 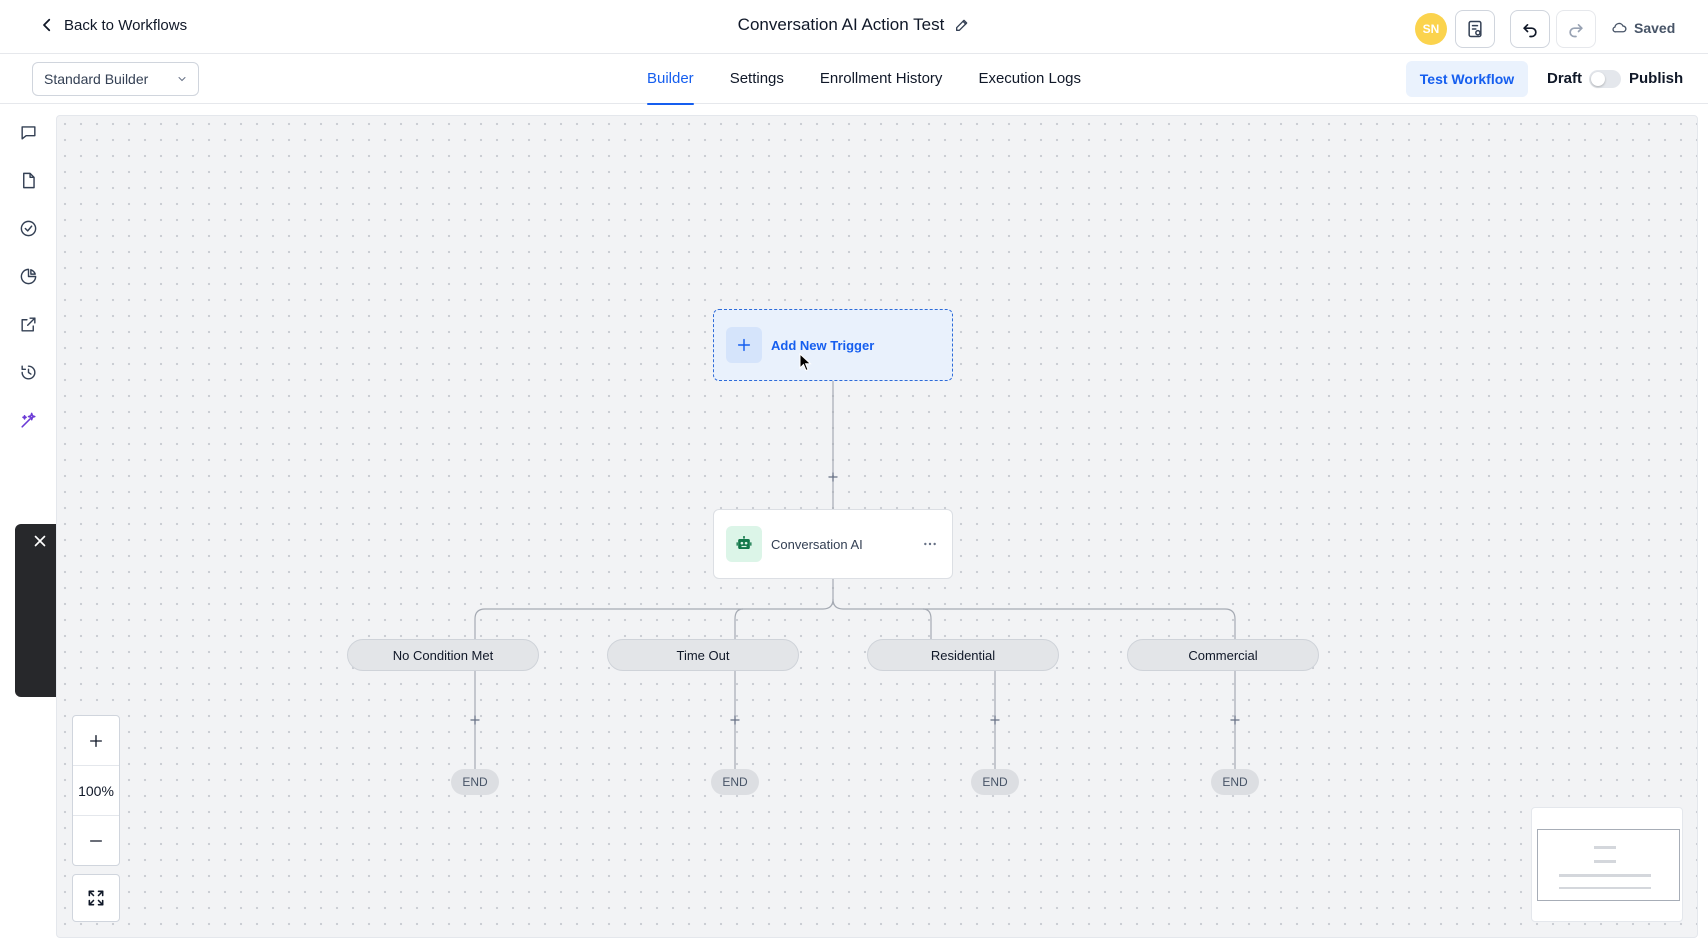 What do you see at coordinates (1605, 79) in the screenshot?
I see `publish-toggle` at bounding box center [1605, 79].